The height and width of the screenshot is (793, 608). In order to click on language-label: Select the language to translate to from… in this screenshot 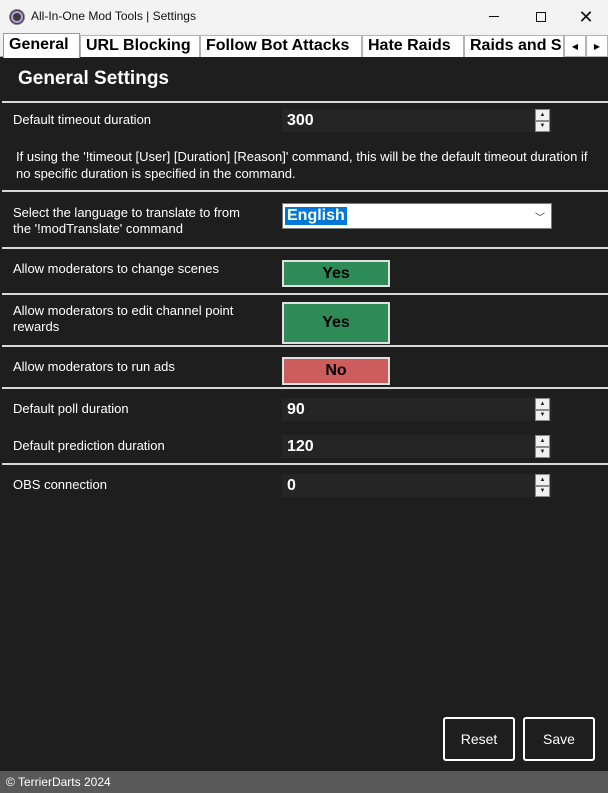, I will do `click(126, 221)`.